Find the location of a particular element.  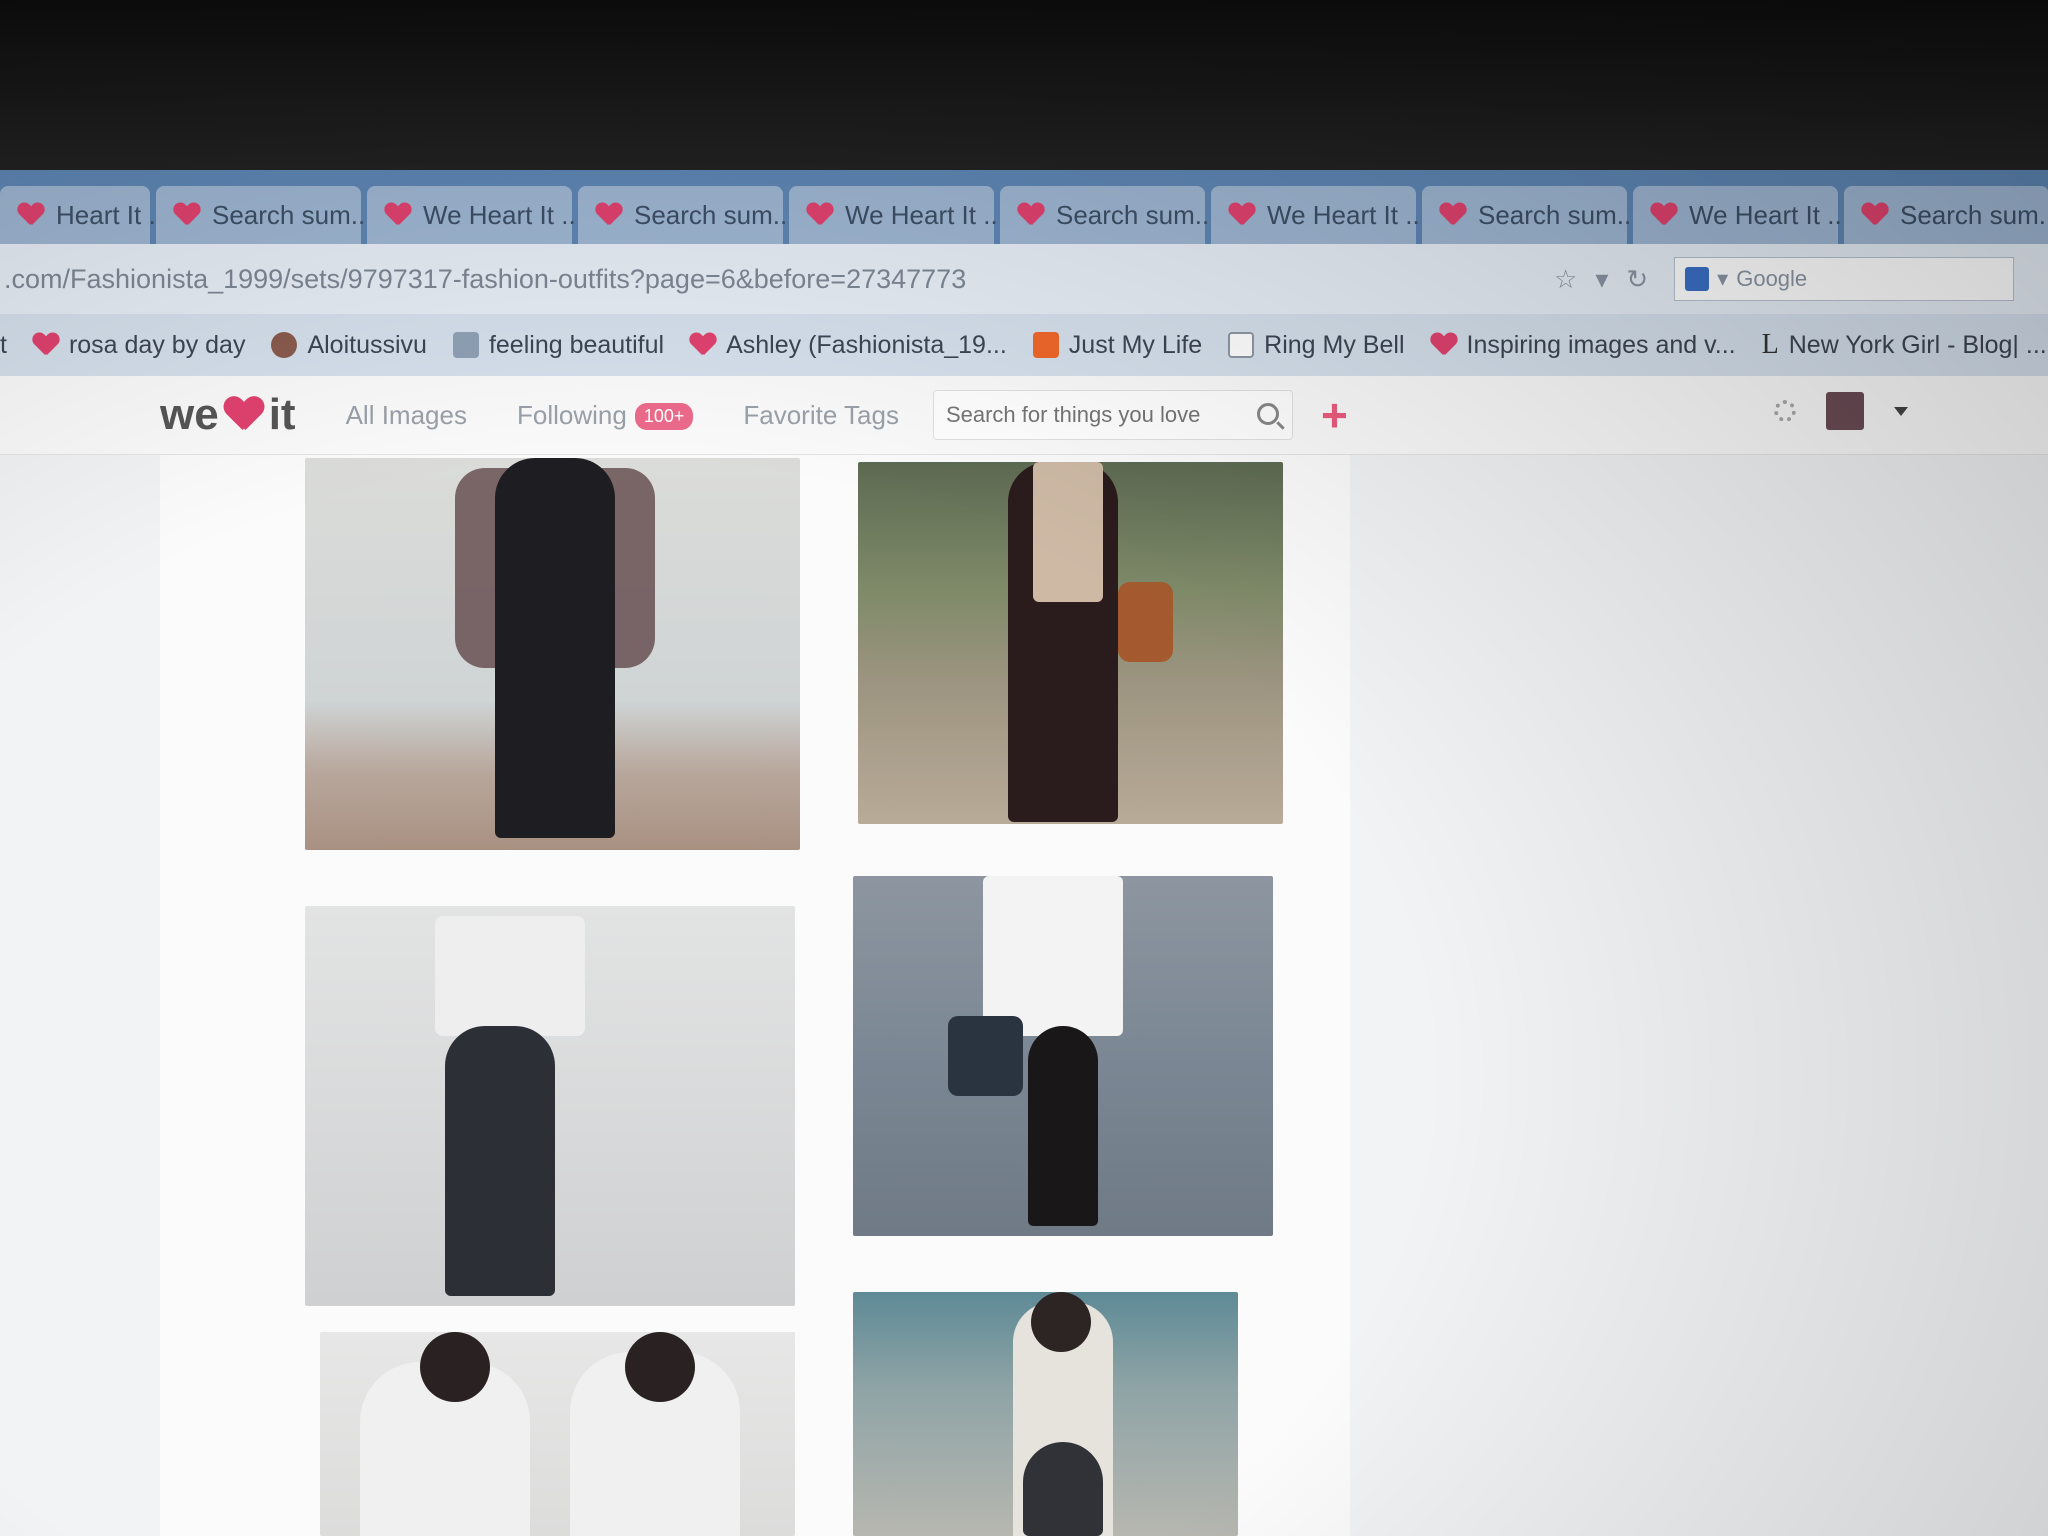

add-image-button: + is located at coordinates (1334, 415).